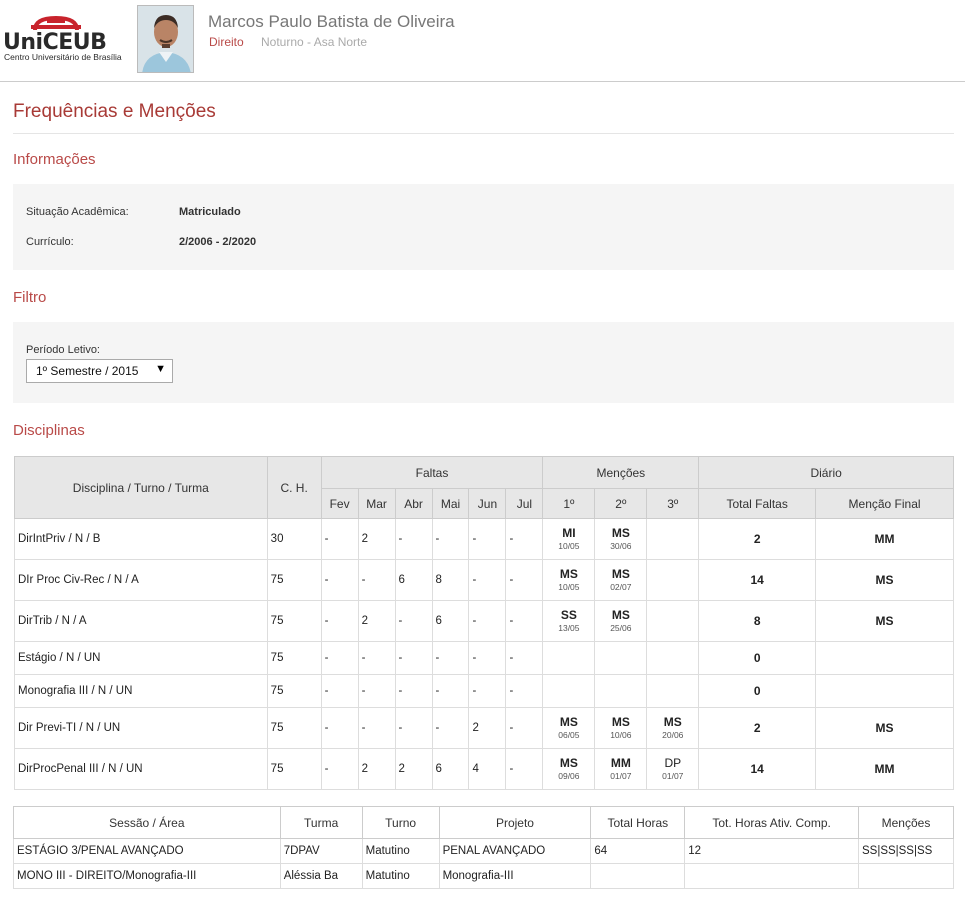 The height and width of the screenshot is (905, 965). I want to click on mencao-date: 02/07, so click(621, 587).